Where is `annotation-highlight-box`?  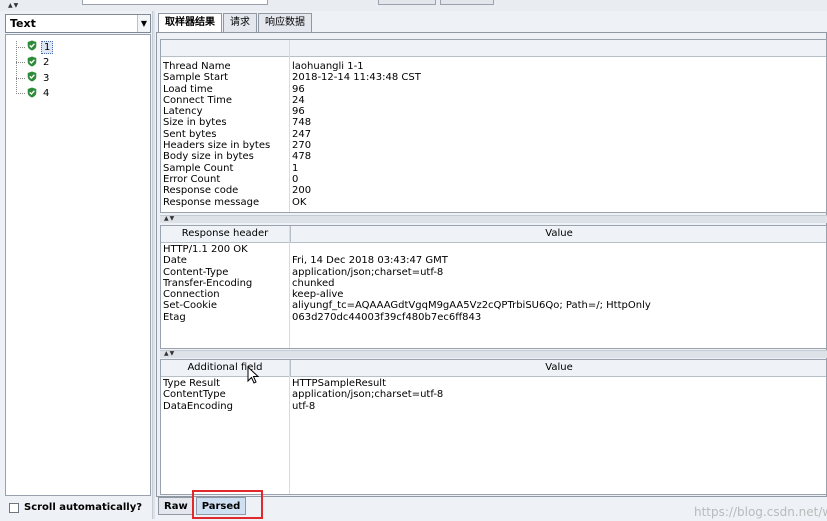
annotation-highlight-box is located at coordinates (227, 504).